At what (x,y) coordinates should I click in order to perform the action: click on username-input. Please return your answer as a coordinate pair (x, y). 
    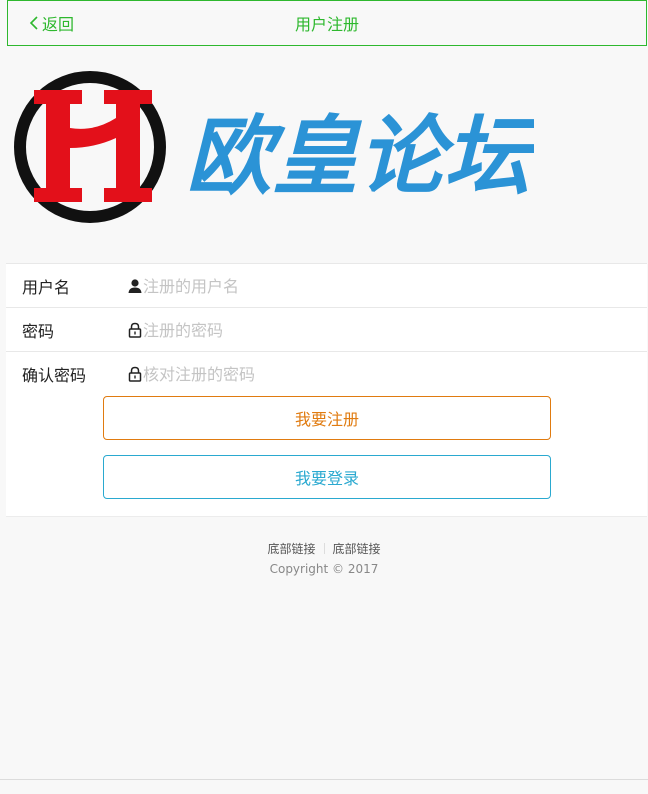
    Looking at the image, I should click on (383, 286).